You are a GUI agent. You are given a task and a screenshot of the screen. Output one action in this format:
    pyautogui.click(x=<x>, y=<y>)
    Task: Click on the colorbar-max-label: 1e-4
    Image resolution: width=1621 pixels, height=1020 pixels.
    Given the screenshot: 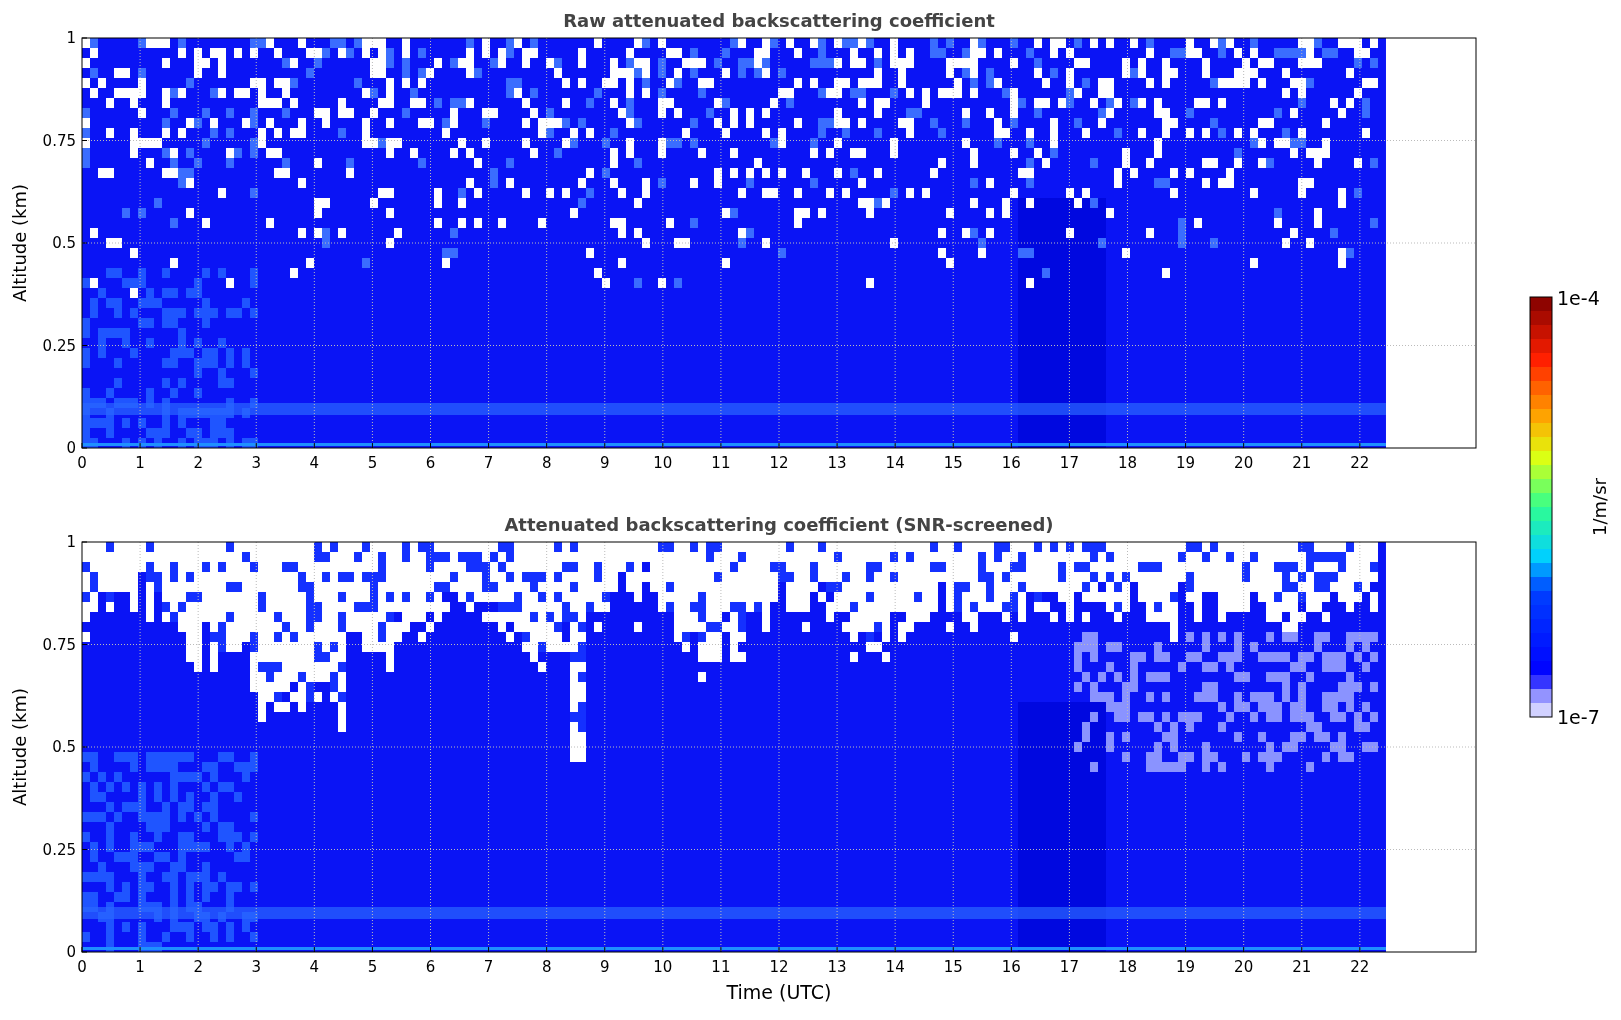 What is the action you would take?
    pyautogui.click(x=1578, y=298)
    